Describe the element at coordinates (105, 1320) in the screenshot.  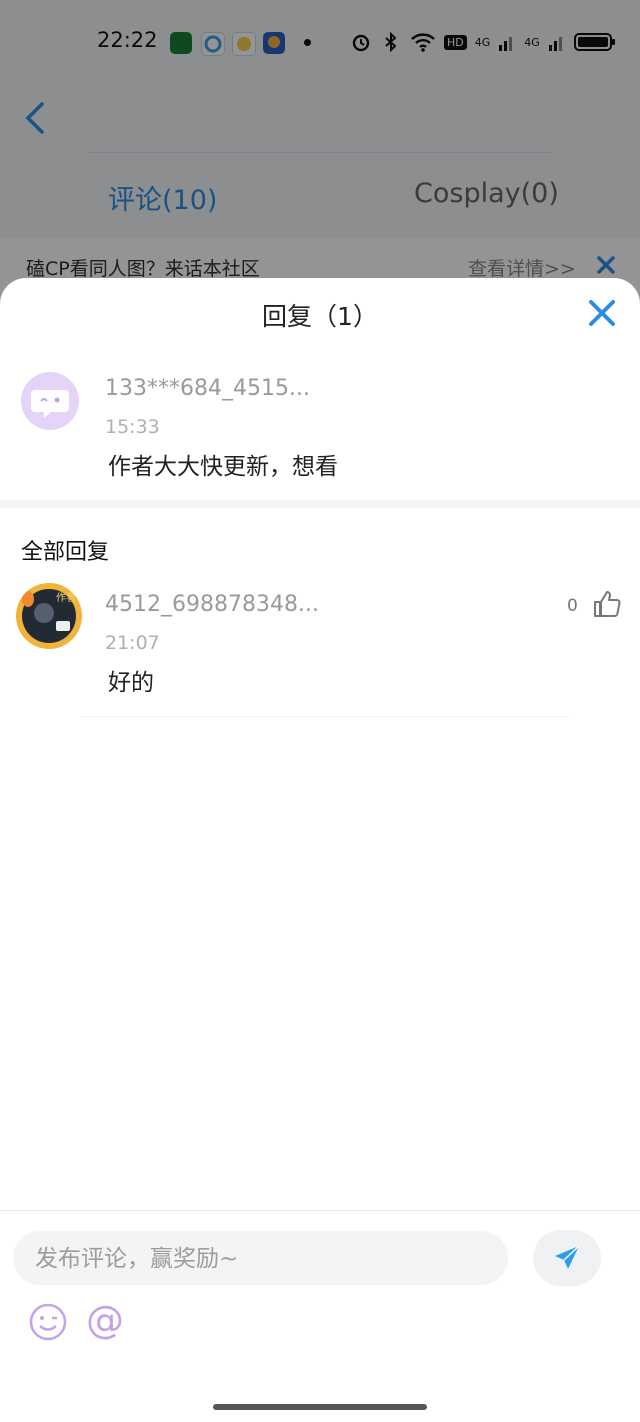
I see `mention-button: @` at that location.